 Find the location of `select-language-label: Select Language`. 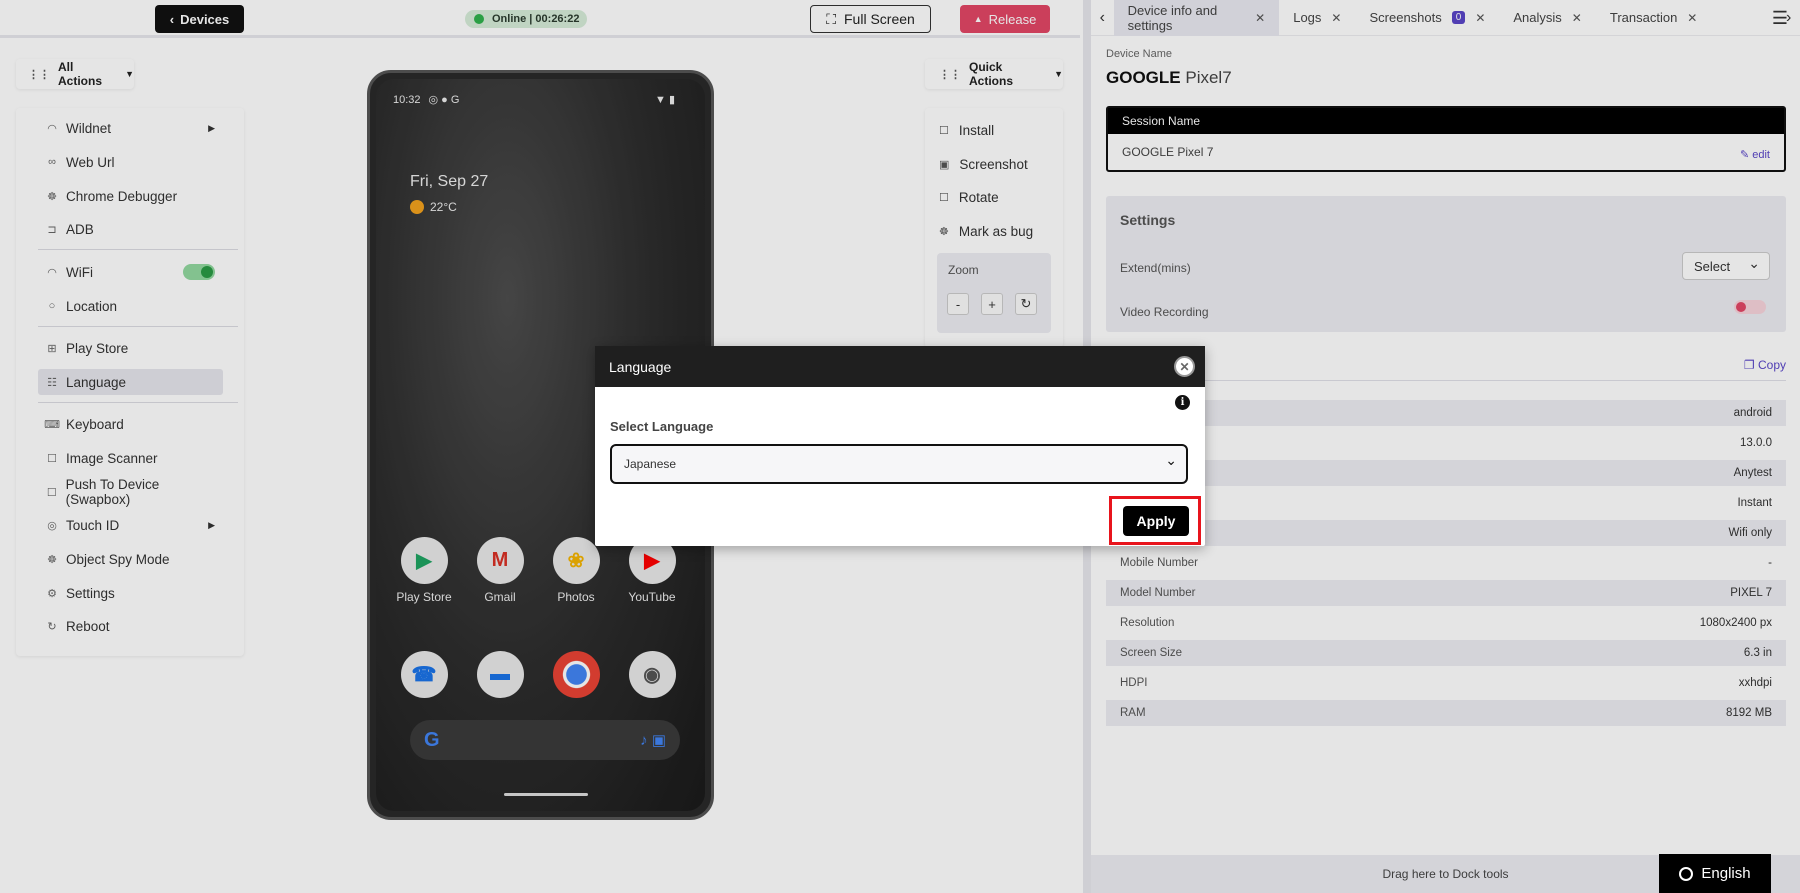

select-language-label: Select Language is located at coordinates (662, 426).